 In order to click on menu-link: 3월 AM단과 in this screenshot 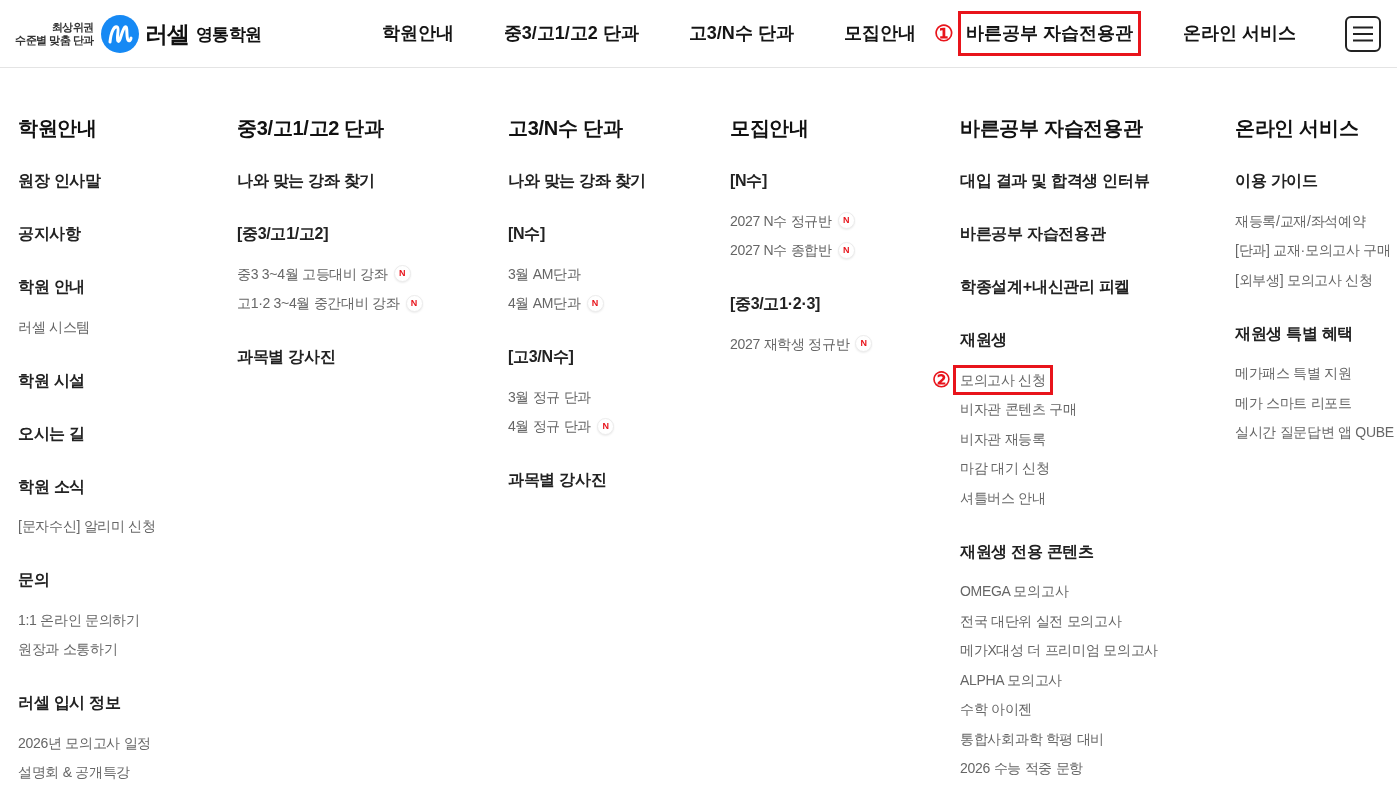, I will do `click(544, 273)`.